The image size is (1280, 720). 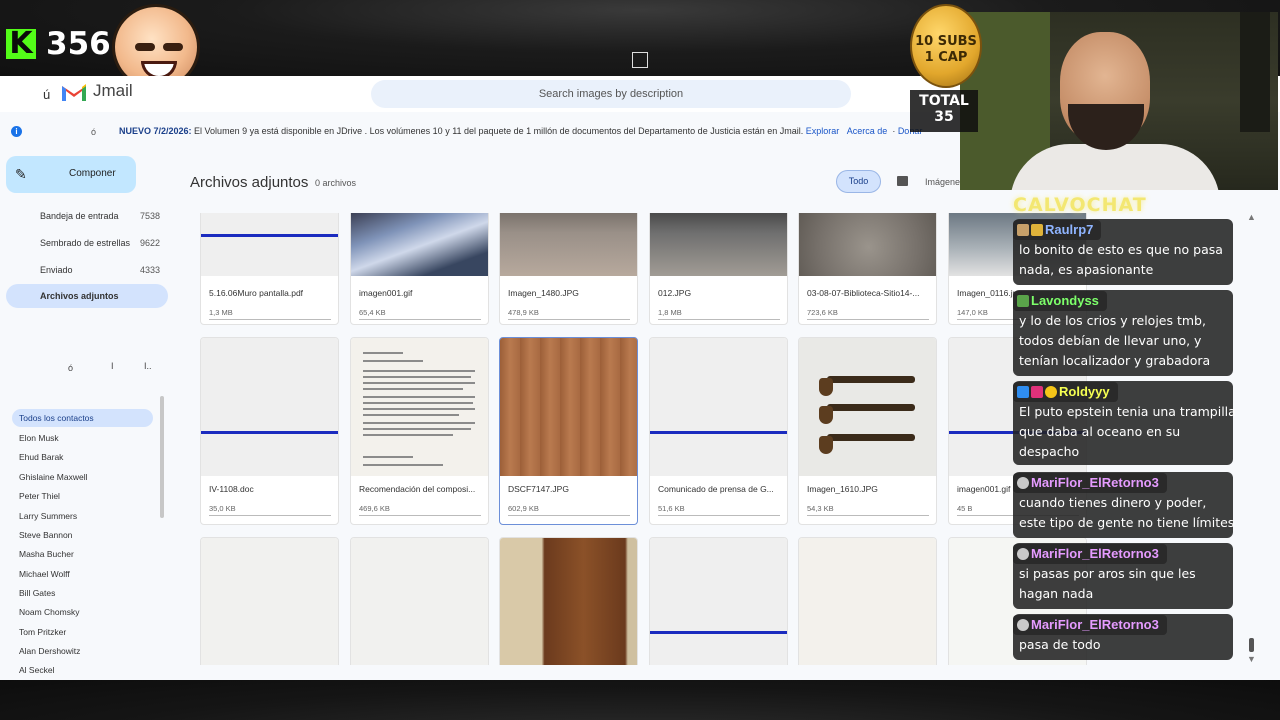 I want to click on file-name: DSCF7147.JPG, so click(x=538, y=489).